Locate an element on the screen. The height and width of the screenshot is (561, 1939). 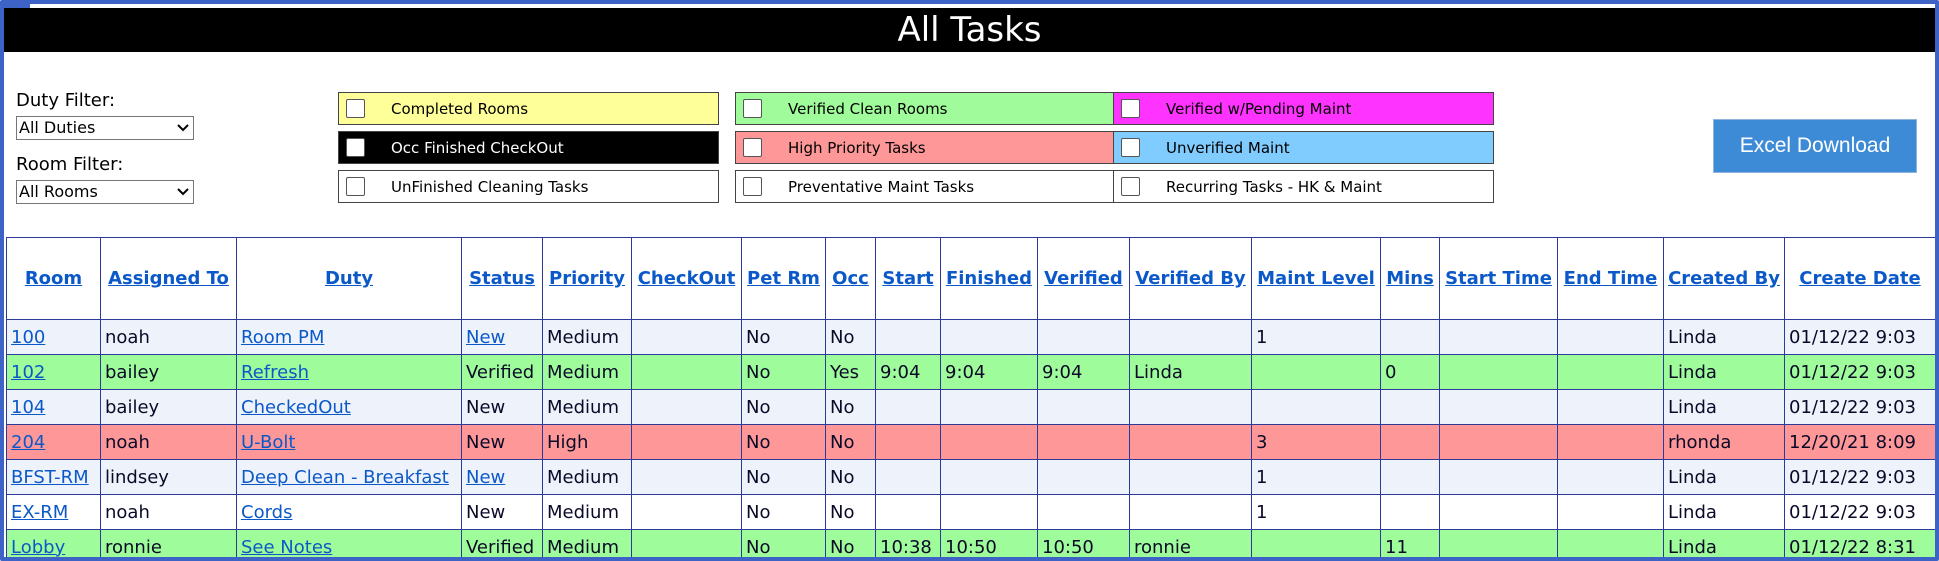
table-cell: Refresh is located at coordinates (349, 372).